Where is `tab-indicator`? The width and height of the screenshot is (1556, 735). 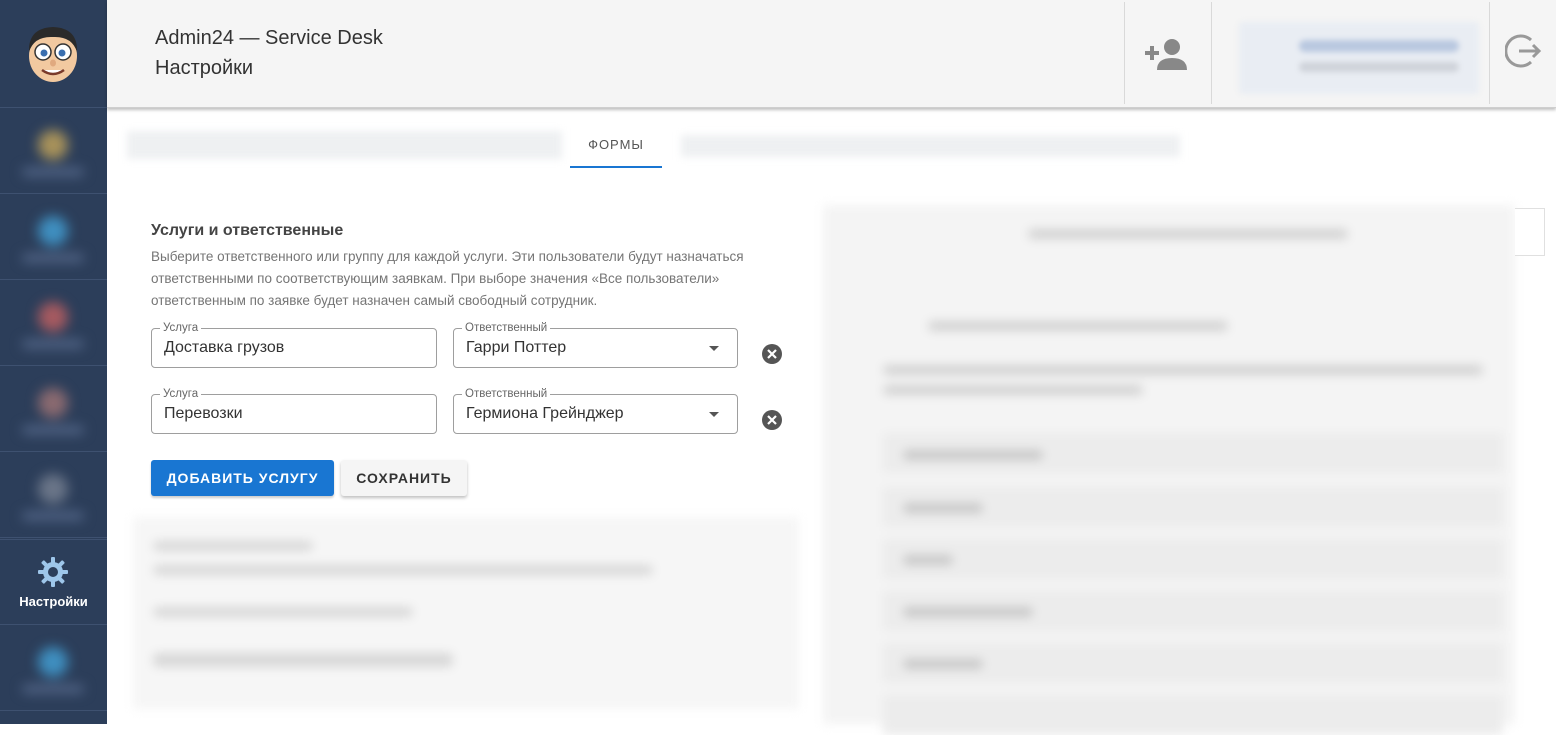 tab-indicator is located at coordinates (616, 167).